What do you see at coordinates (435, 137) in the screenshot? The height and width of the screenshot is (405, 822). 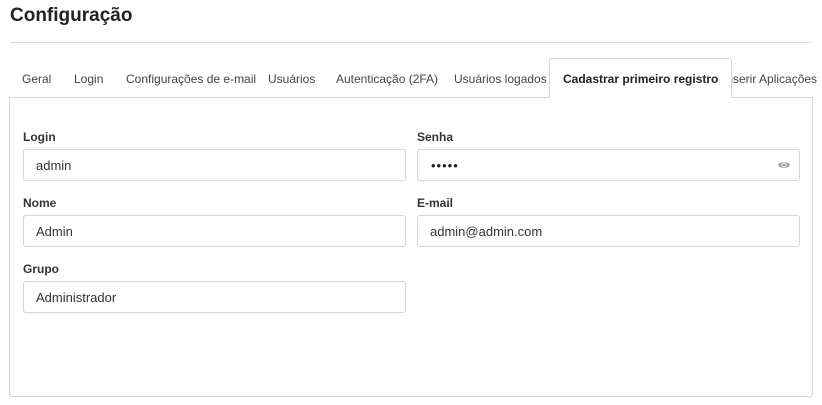 I see `senha-label: Senha` at bounding box center [435, 137].